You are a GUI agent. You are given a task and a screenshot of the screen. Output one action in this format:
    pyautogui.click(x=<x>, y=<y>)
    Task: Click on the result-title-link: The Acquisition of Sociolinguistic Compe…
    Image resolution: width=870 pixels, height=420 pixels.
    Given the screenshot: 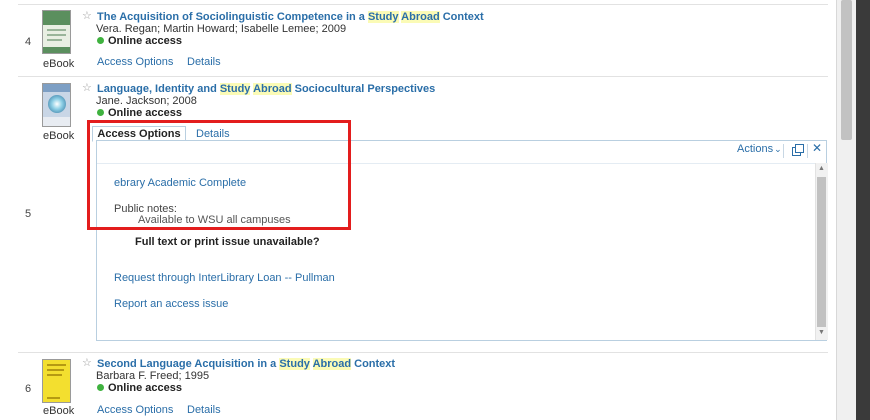 What is the action you would take?
    pyautogui.click(x=290, y=17)
    